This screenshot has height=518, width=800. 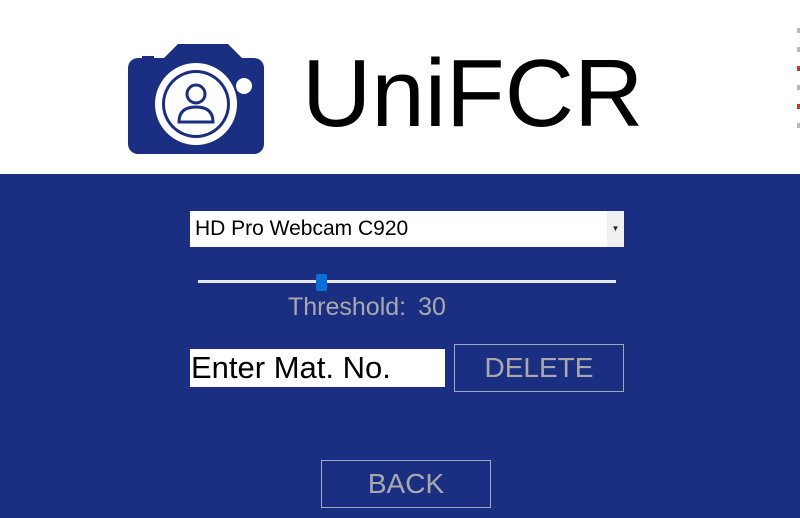 I want to click on slider-track, so click(x=407, y=281).